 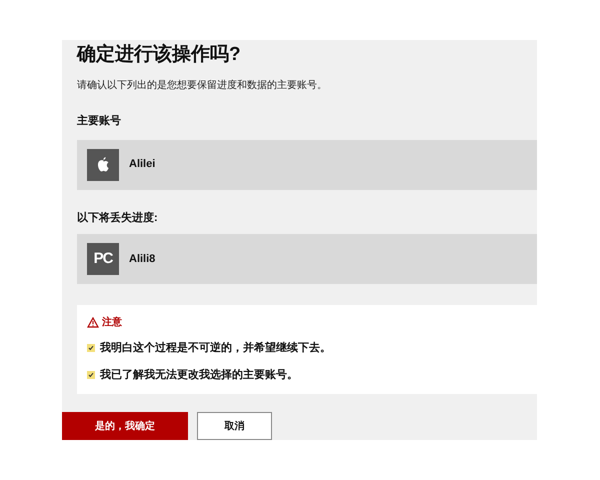 What do you see at coordinates (103, 164) in the screenshot?
I see `apple-icon` at bounding box center [103, 164].